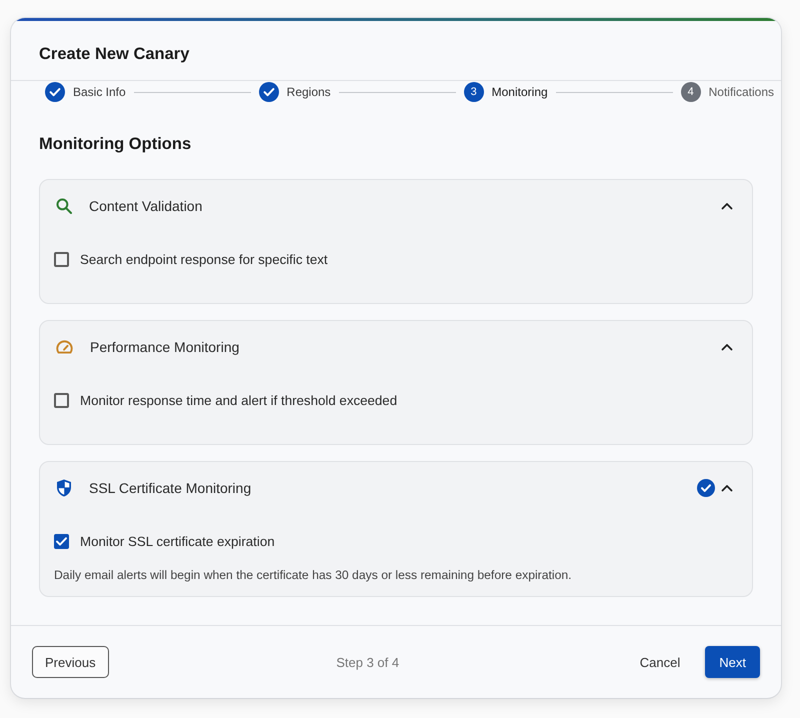 Image resolution: width=800 pixels, height=718 pixels. Describe the element at coordinates (204, 259) in the screenshot. I see `checkbox-label: Search endpoint response for specific text` at that location.